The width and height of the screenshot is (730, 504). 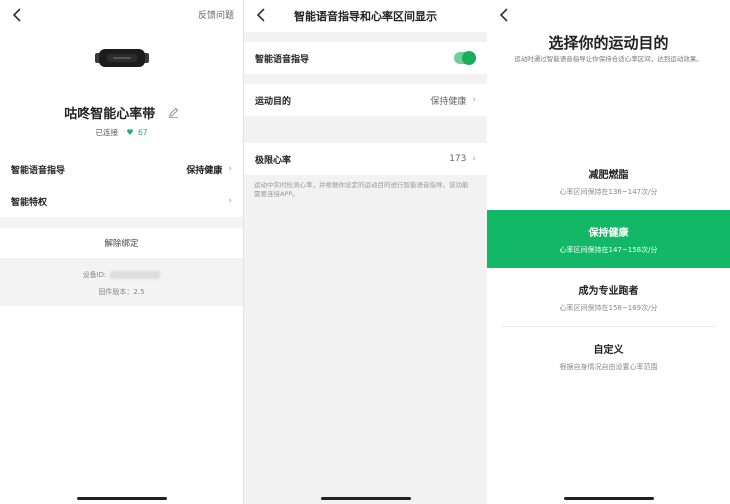 I want to click on row-label: 运动目的, so click(x=273, y=101).